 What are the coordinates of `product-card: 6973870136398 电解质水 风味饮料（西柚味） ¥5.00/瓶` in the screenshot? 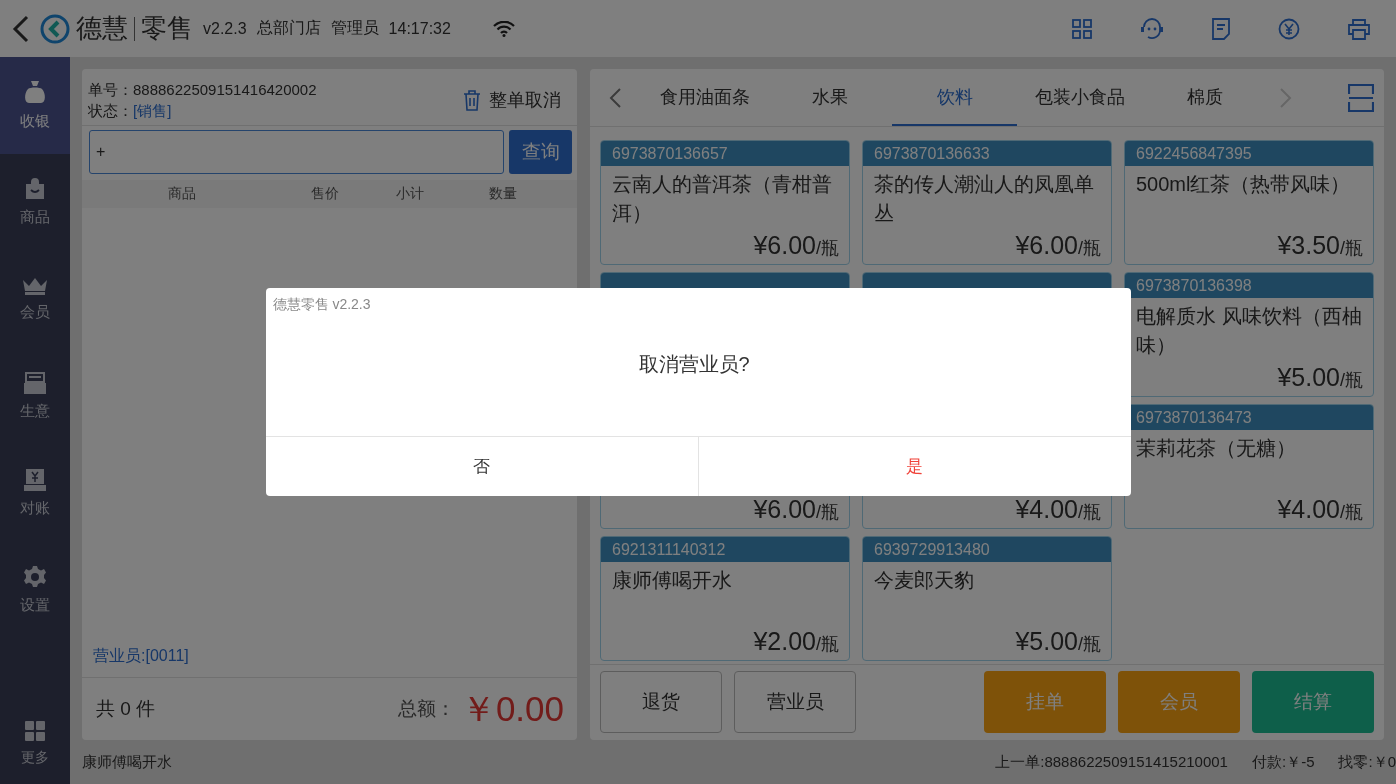 It's located at (1249, 334).